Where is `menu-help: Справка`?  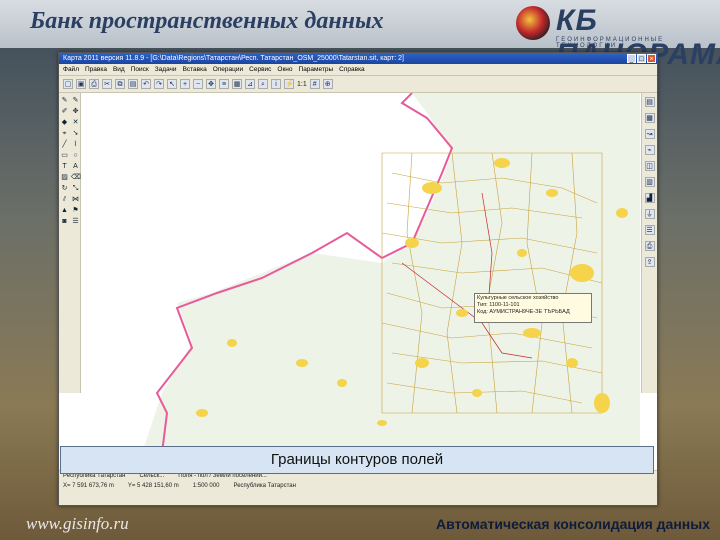
menu-help: Справка is located at coordinates (352, 69).